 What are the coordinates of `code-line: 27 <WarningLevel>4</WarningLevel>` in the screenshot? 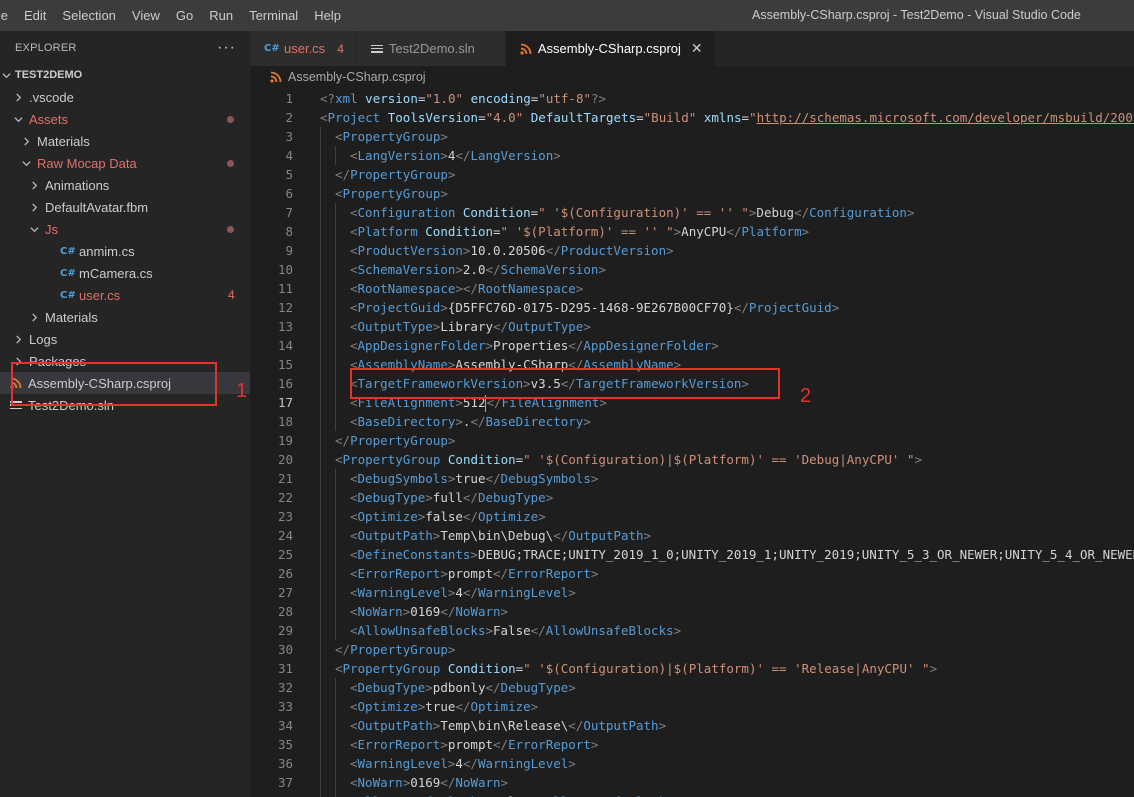 It's located at (692, 592).